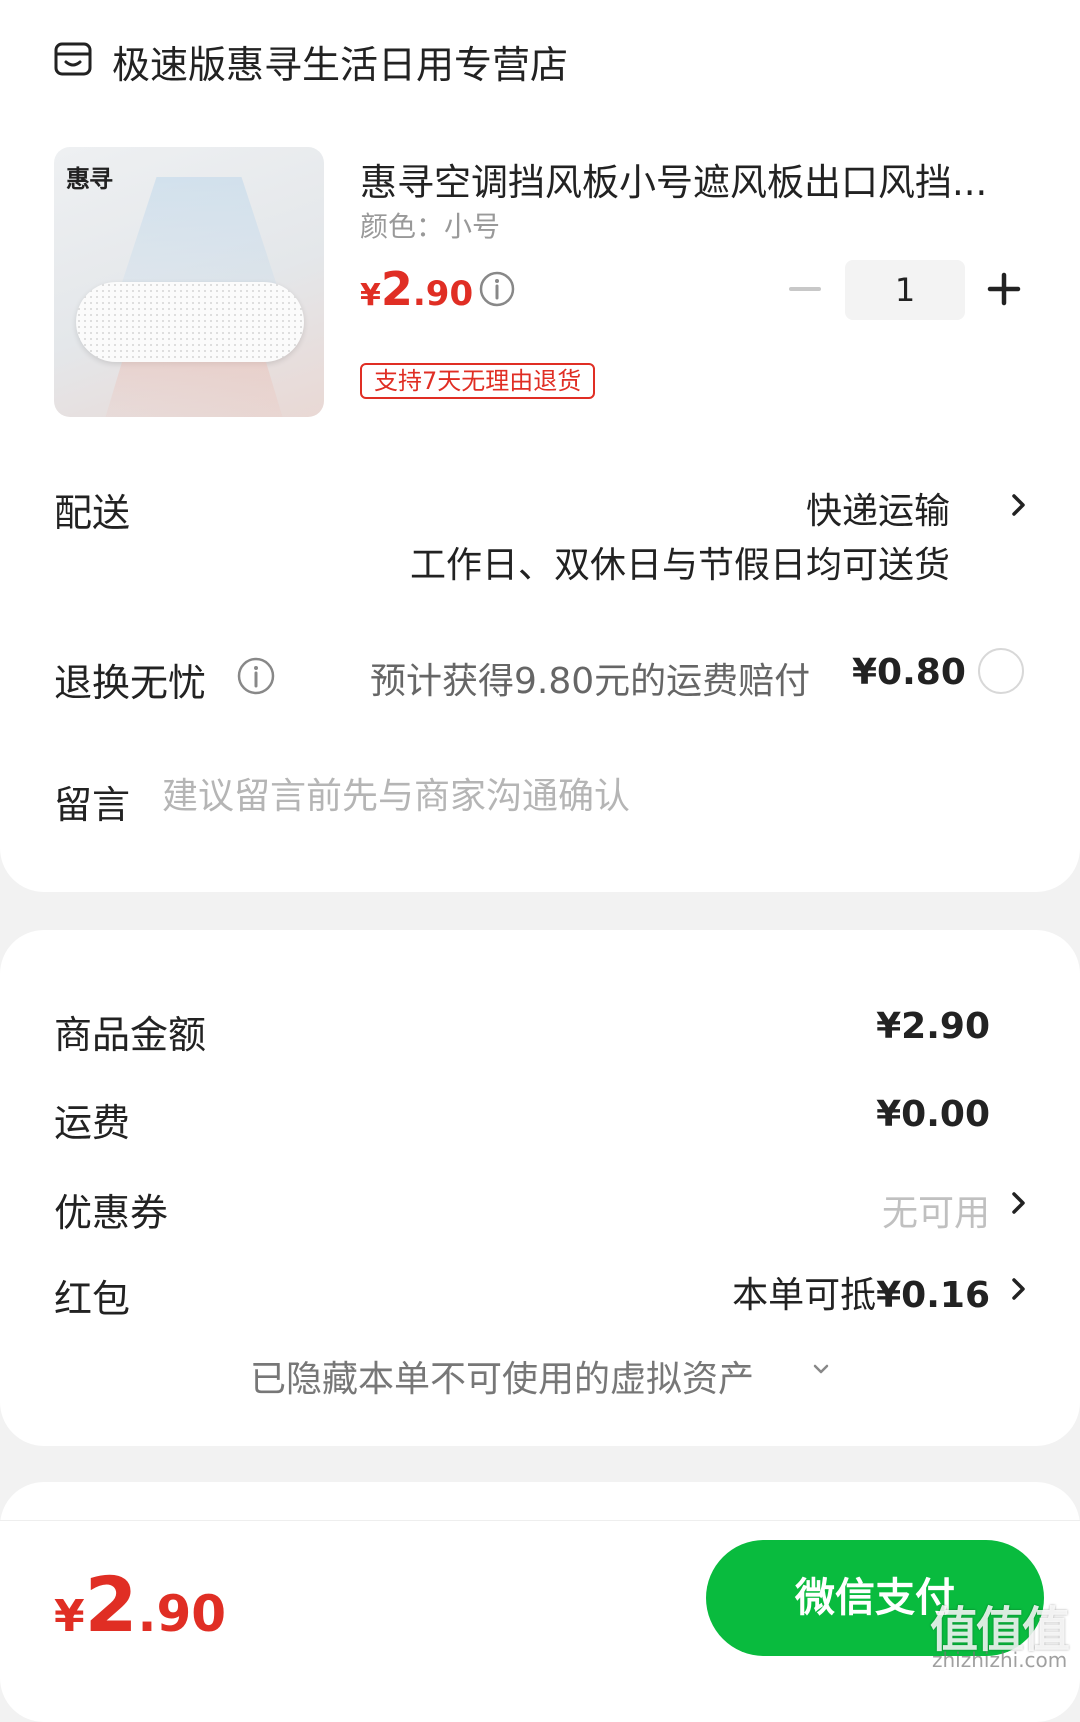  I want to click on delivery-note: 工作日、双休日与节假日均可送货, so click(680, 562).